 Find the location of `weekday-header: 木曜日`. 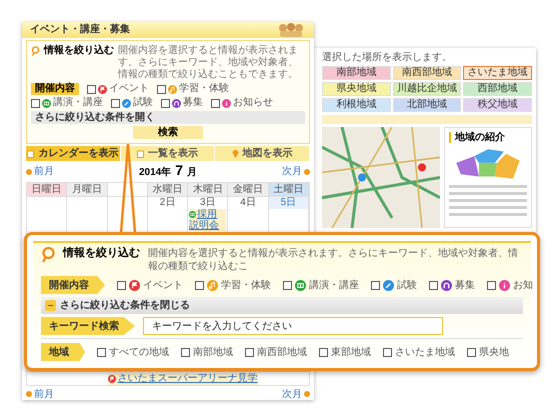

weekday-header: 木曜日 is located at coordinates (208, 189).